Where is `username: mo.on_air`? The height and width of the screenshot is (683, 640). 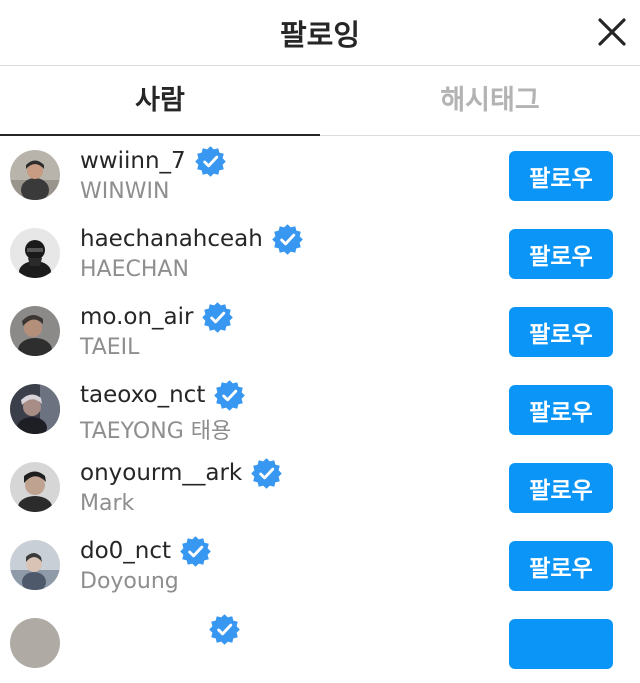 username: mo.on_air is located at coordinates (136, 317).